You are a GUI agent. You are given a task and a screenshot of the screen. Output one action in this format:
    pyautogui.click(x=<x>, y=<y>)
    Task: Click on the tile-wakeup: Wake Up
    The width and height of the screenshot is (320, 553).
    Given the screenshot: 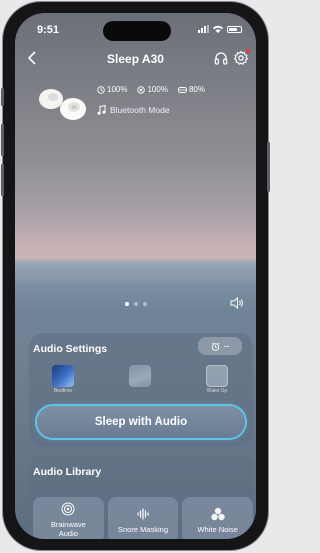 What is the action you would take?
    pyautogui.click(x=217, y=379)
    